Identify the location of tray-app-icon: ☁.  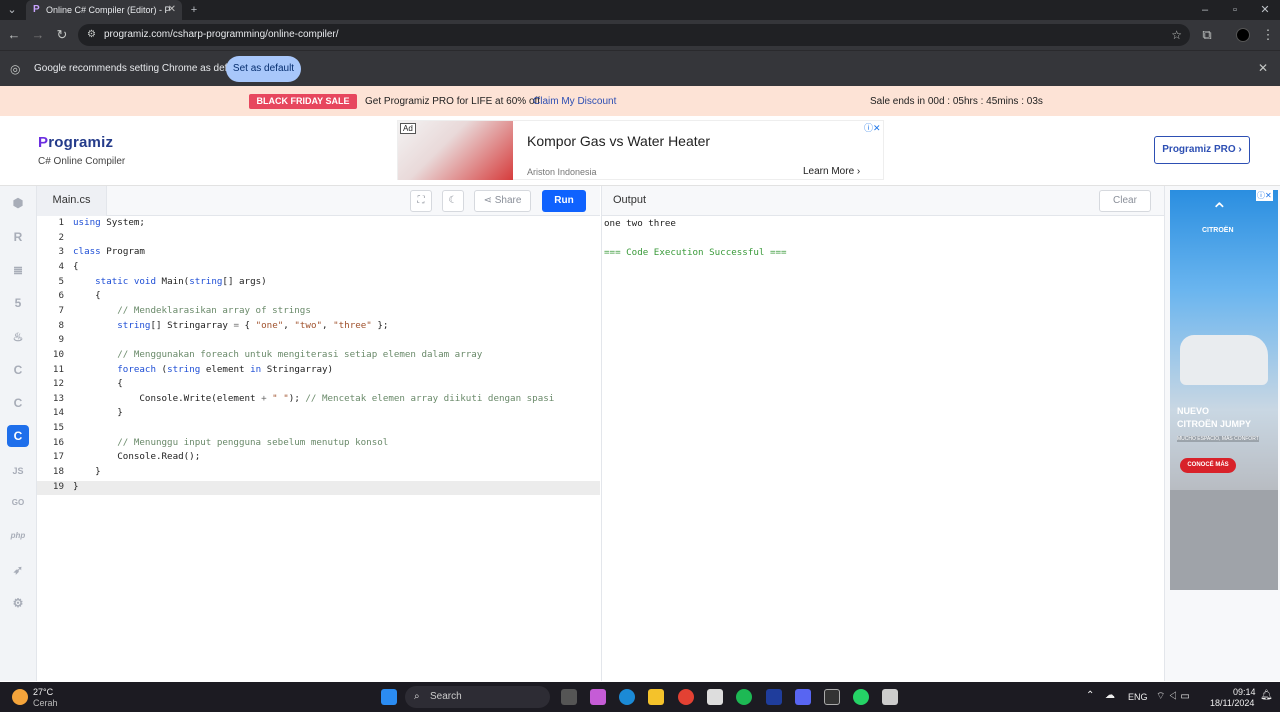
(1110, 695).